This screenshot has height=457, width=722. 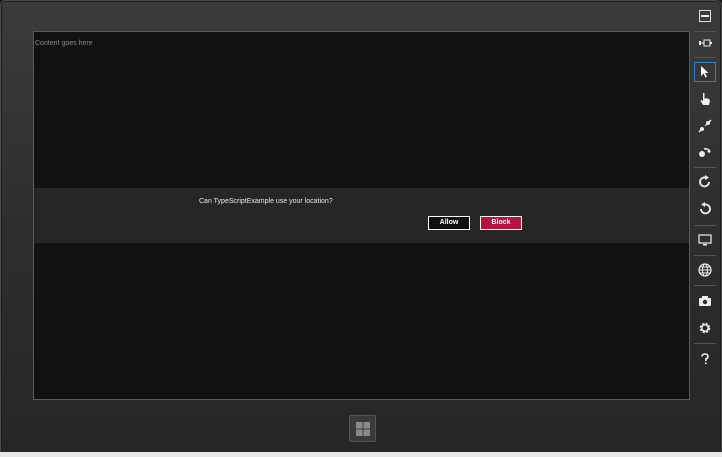 What do you see at coordinates (705, 270) in the screenshot?
I see `set-location-icon` at bounding box center [705, 270].